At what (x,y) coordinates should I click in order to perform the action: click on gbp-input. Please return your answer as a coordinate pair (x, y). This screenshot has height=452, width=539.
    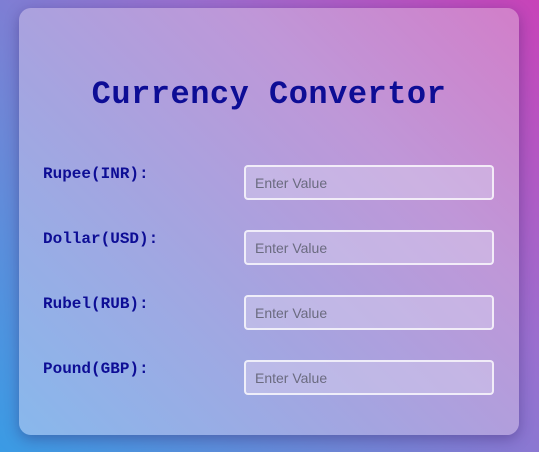
    Looking at the image, I should click on (369, 377).